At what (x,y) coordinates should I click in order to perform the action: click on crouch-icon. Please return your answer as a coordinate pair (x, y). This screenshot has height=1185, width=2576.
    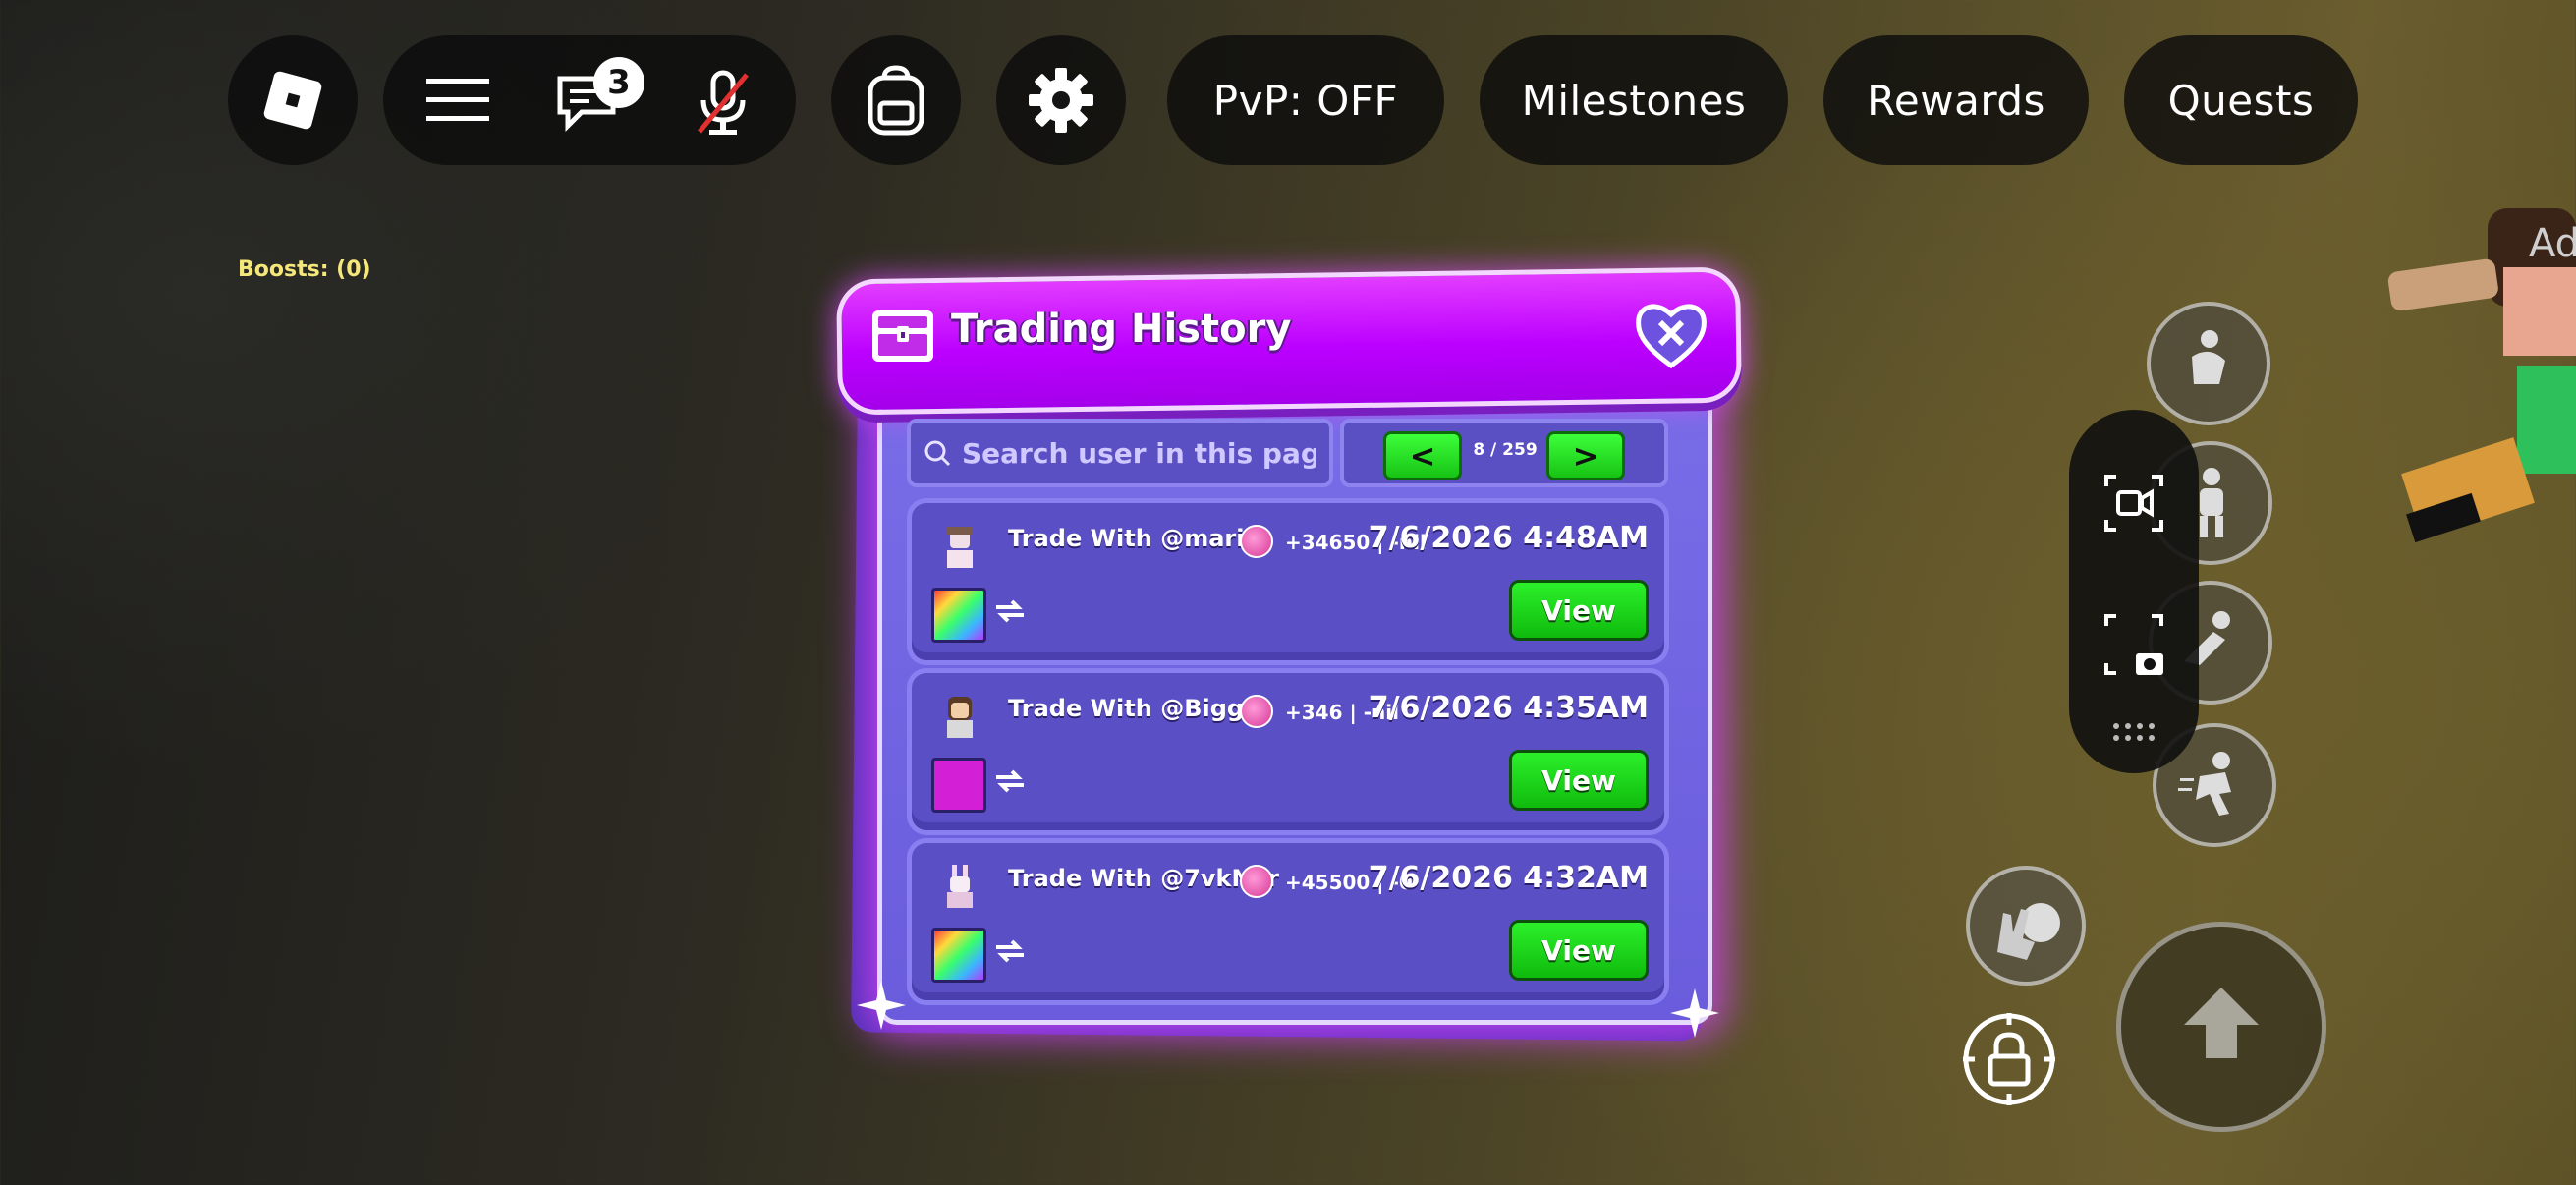
    Looking at the image, I should click on (2208, 357).